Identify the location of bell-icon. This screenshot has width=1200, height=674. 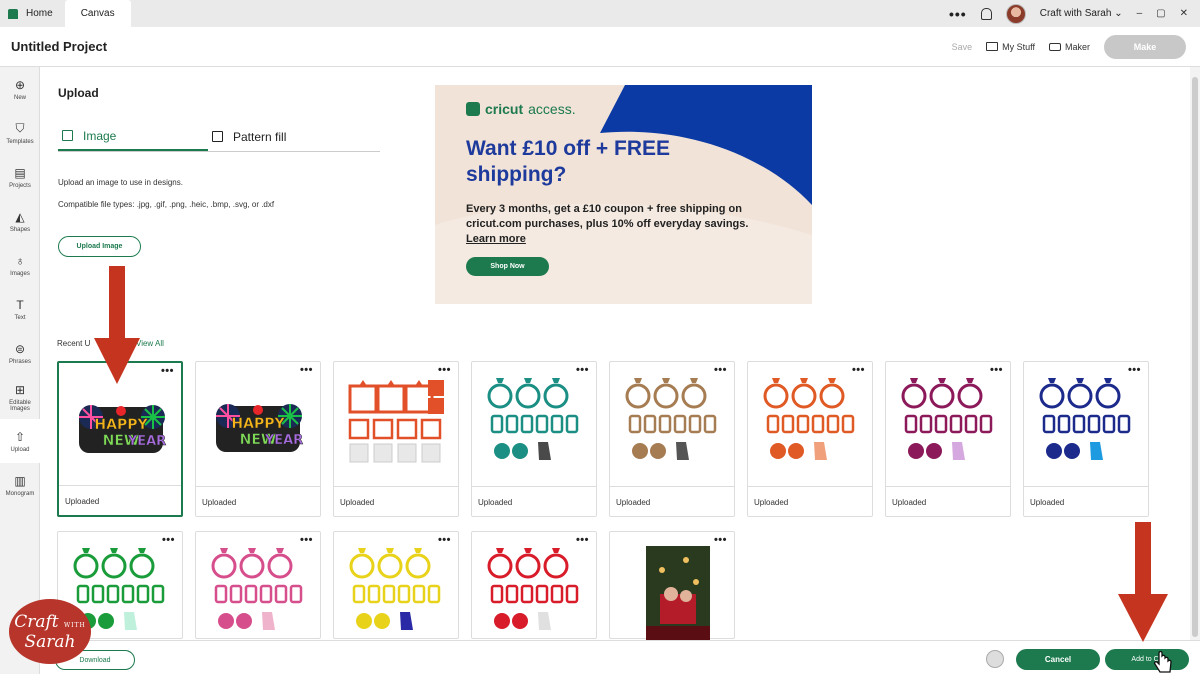
(986, 13).